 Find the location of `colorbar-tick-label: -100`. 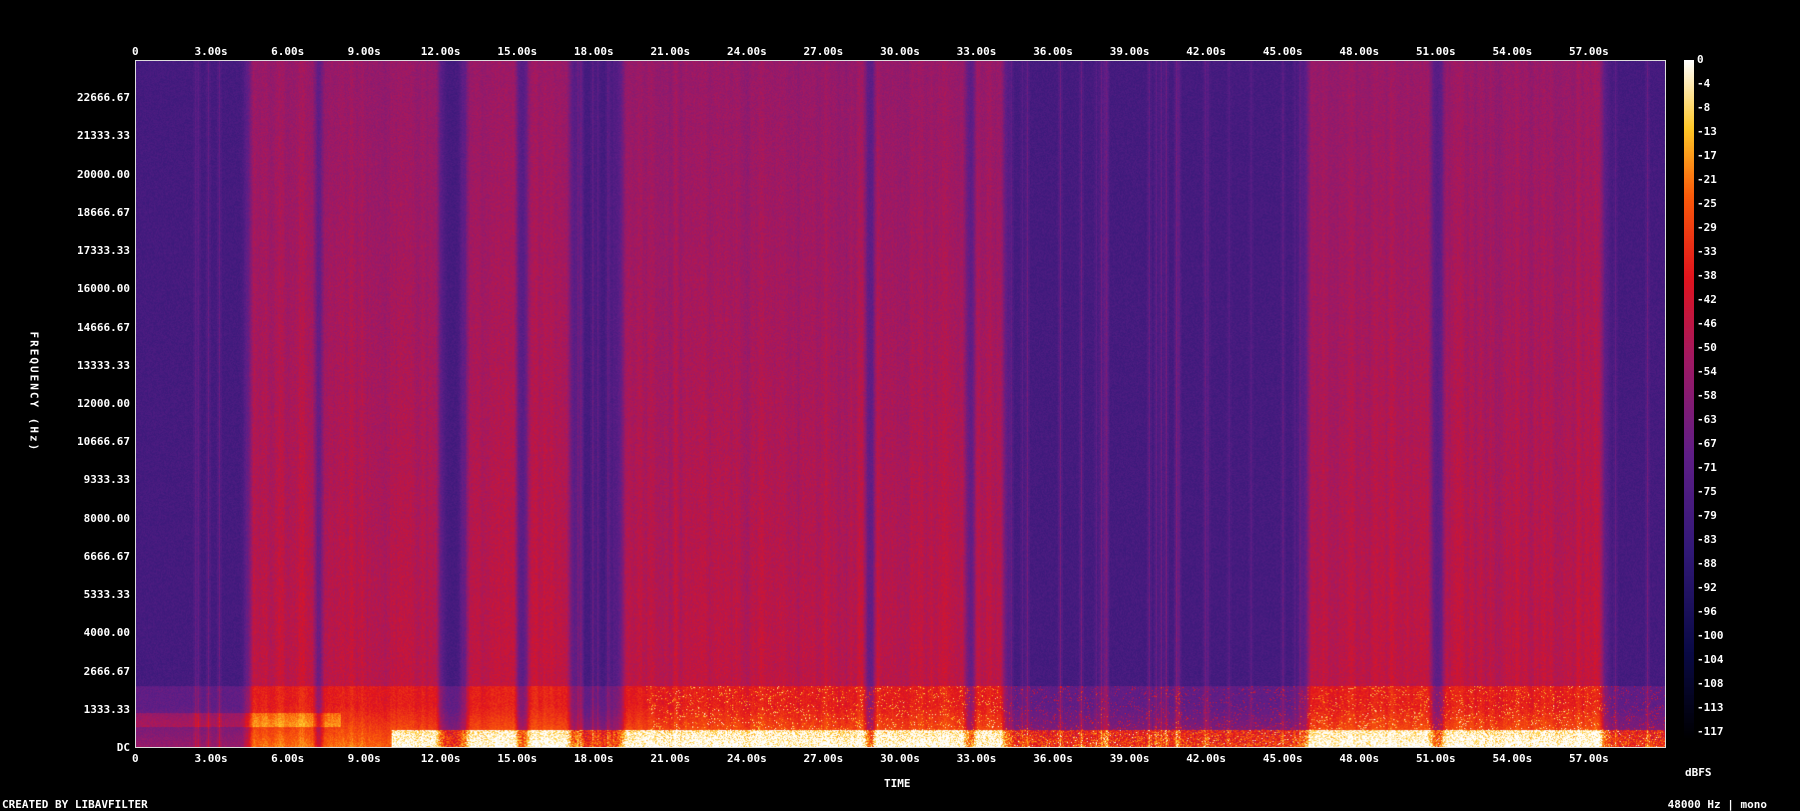

colorbar-tick-label: -100 is located at coordinates (1710, 635).